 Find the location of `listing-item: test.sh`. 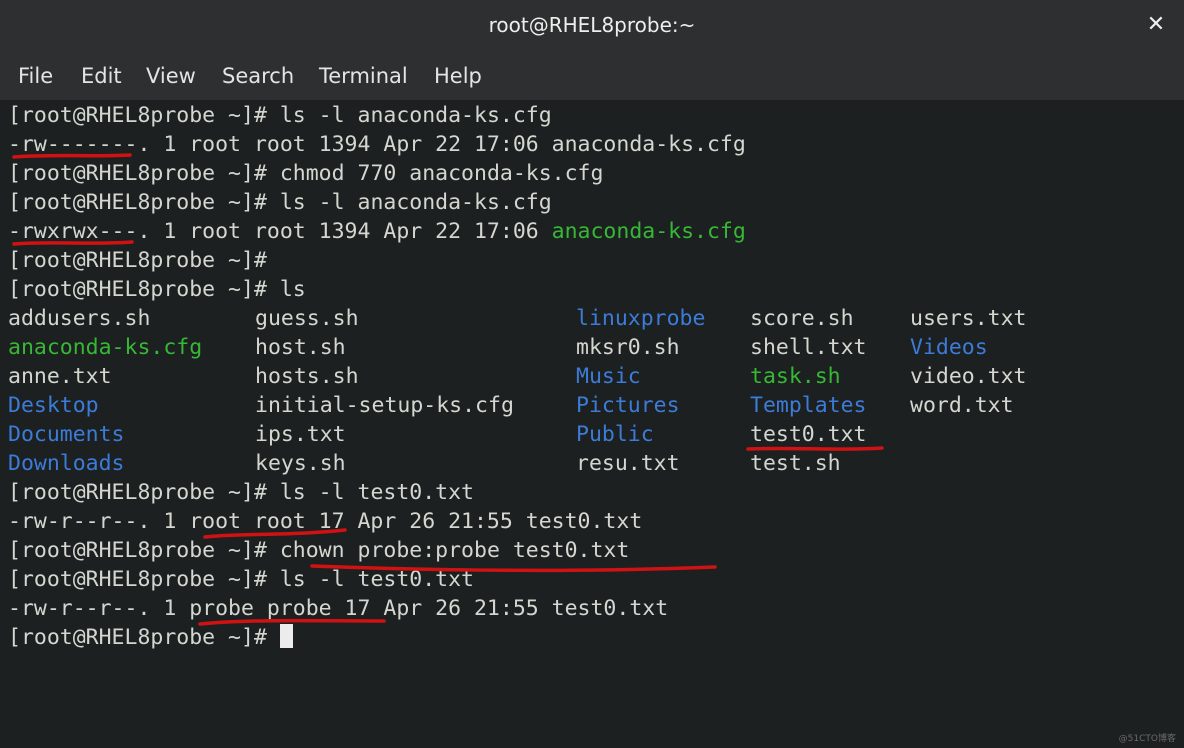

listing-item: test.sh is located at coordinates (795, 463).